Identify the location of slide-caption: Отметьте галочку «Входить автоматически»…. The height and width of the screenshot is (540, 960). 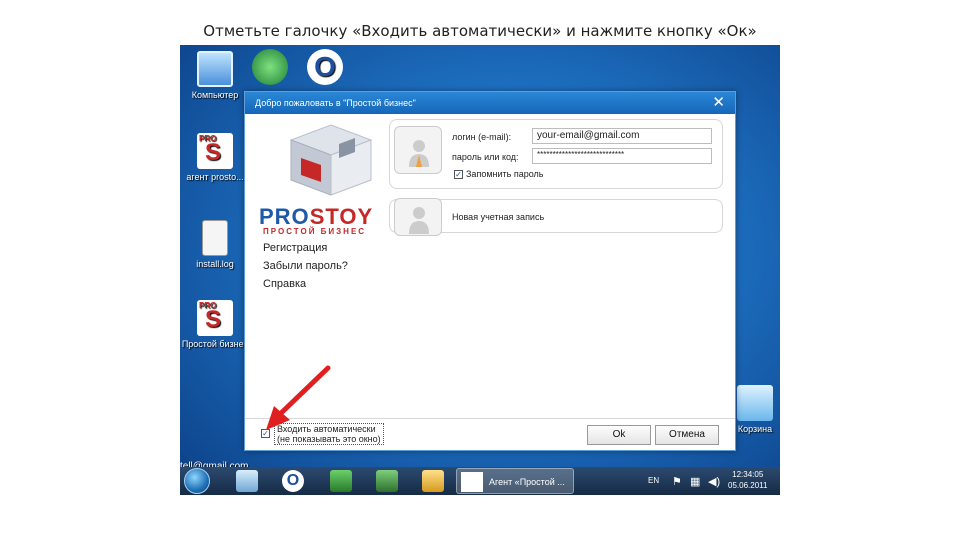
(480, 31).